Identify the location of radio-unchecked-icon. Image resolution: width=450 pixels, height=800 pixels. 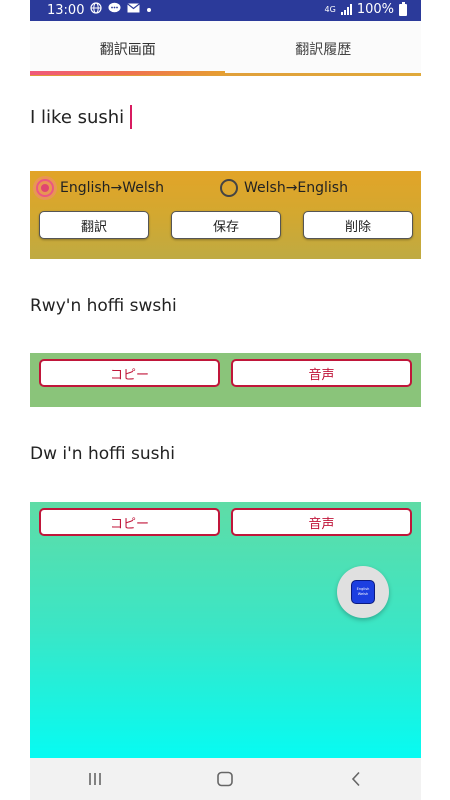
(229, 188).